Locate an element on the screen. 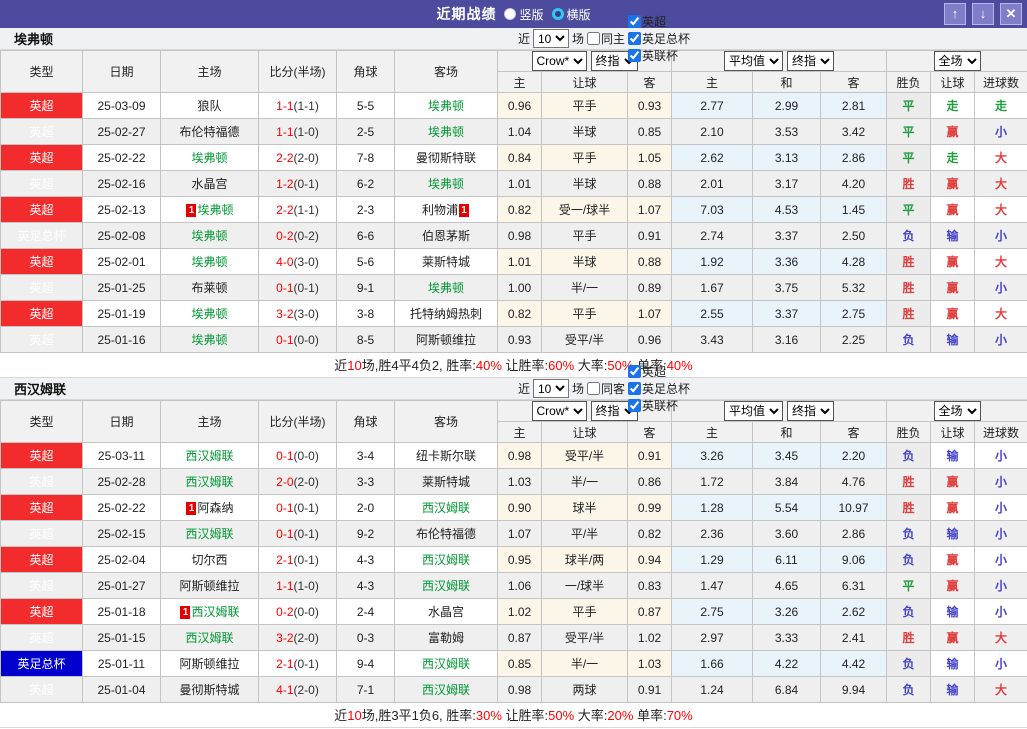 This screenshot has height=729, width=1027. away-team-cell: 西汉姆联 is located at coordinates (446, 689).